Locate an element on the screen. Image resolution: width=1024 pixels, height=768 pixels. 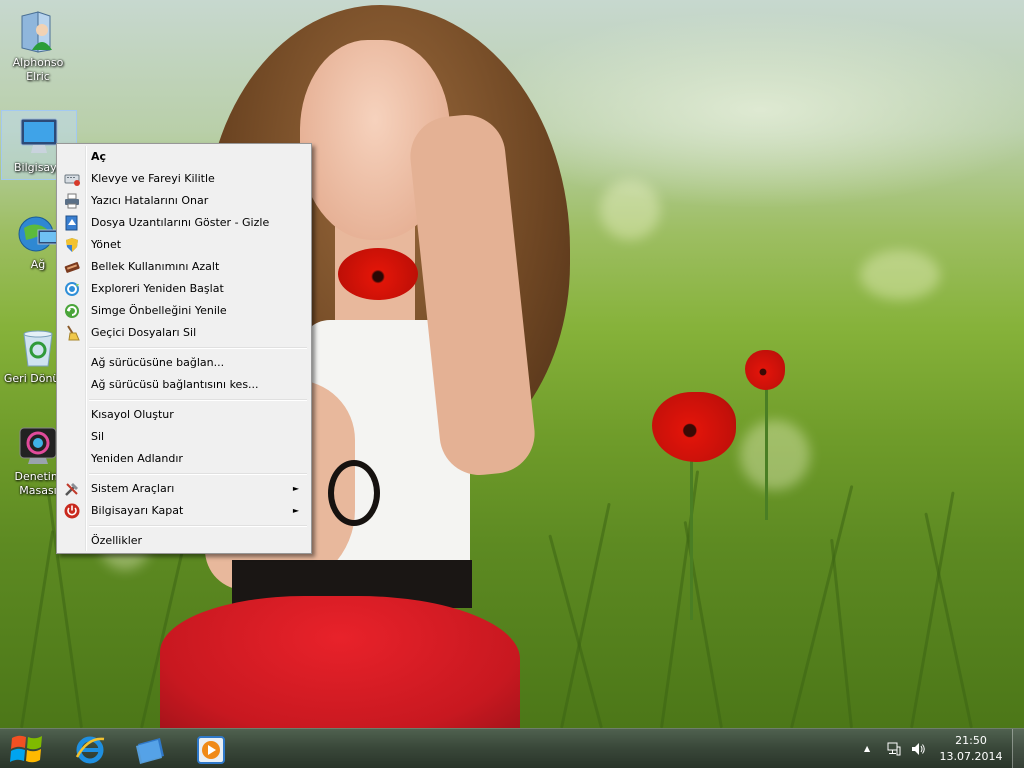
menu-item-label: Bilgisayarı Kapat is located at coordinates (137, 510).